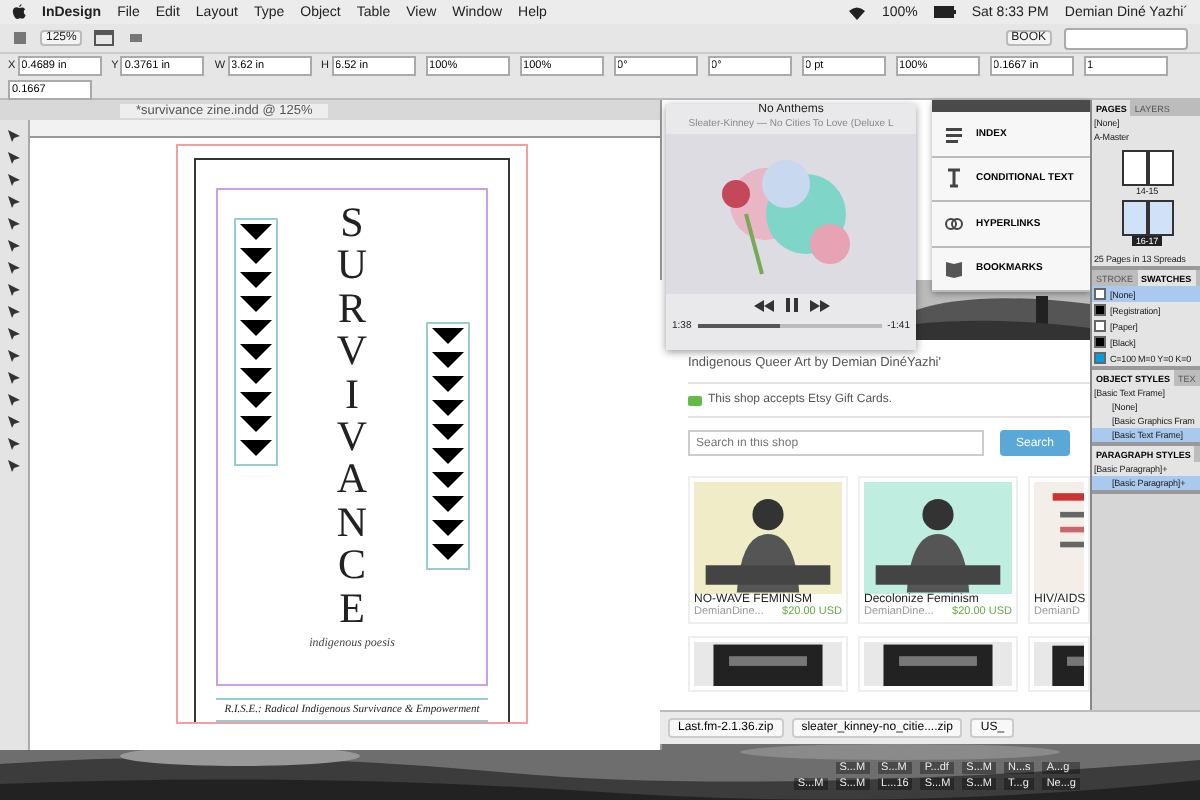 The width and height of the screenshot is (1200, 800). I want to click on pause-icon, so click(791, 305).